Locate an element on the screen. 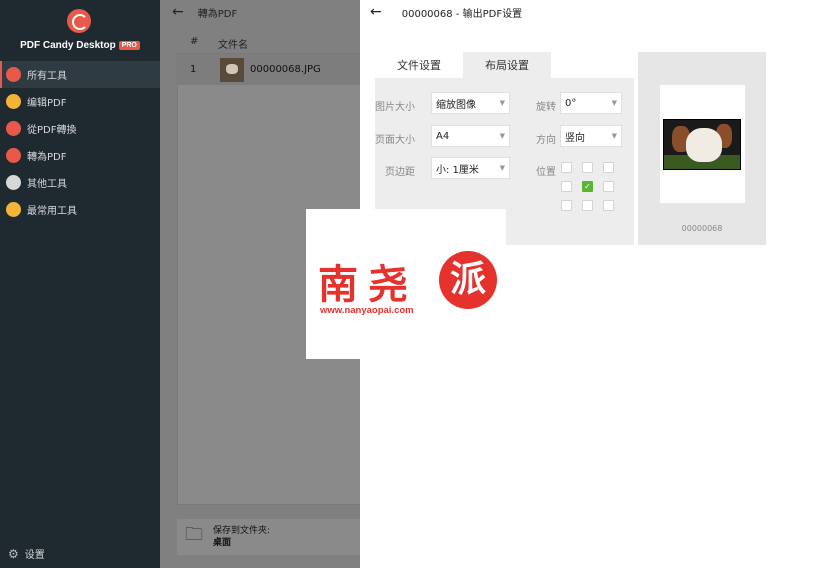 The width and height of the screenshot is (813, 568). star-icon is located at coordinates (13, 209).